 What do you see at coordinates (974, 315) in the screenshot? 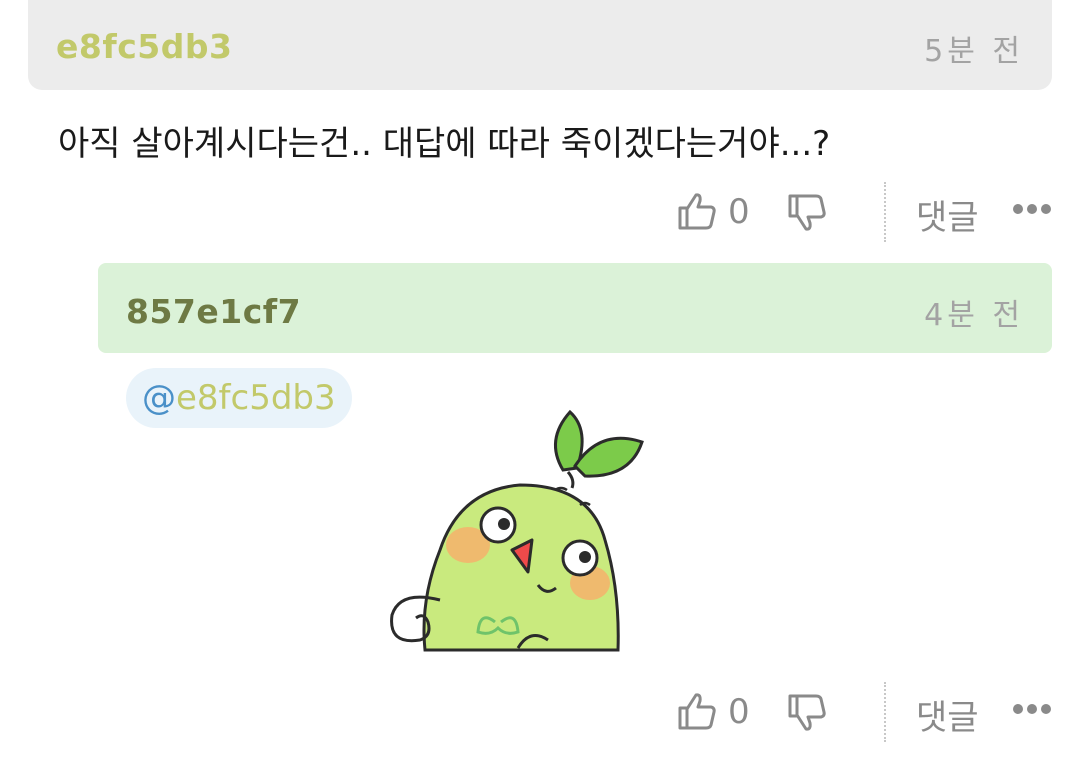
I see `reply-time: 4분 전` at bounding box center [974, 315].